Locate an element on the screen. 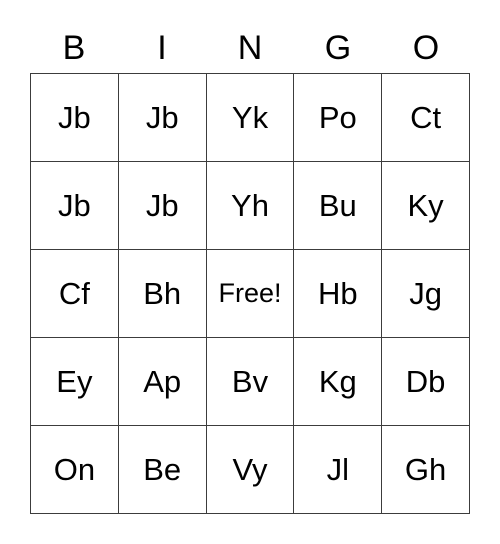  bingo-cell-label: Bv is located at coordinates (250, 381).